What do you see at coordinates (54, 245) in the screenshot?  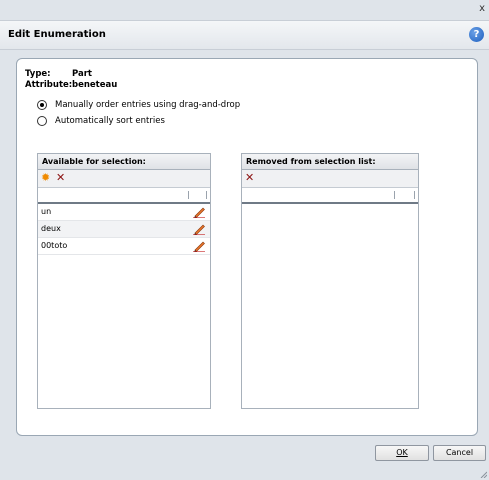 I see `list-item-label: 00toto` at bounding box center [54, 245].